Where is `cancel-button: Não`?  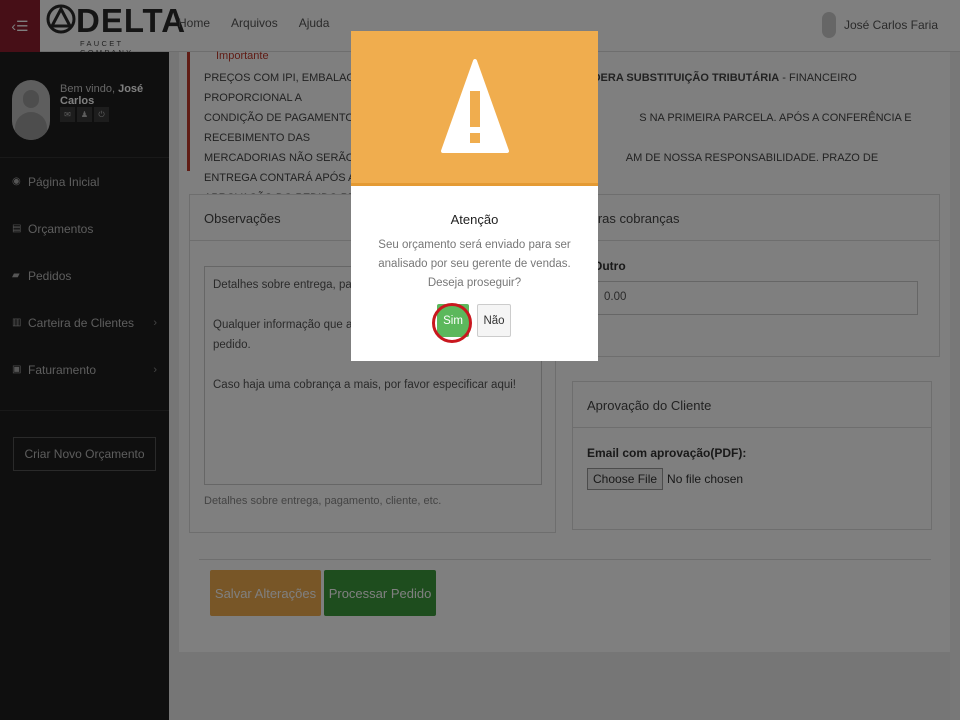 cancel-button: Não is located at coordinates (494, 320).